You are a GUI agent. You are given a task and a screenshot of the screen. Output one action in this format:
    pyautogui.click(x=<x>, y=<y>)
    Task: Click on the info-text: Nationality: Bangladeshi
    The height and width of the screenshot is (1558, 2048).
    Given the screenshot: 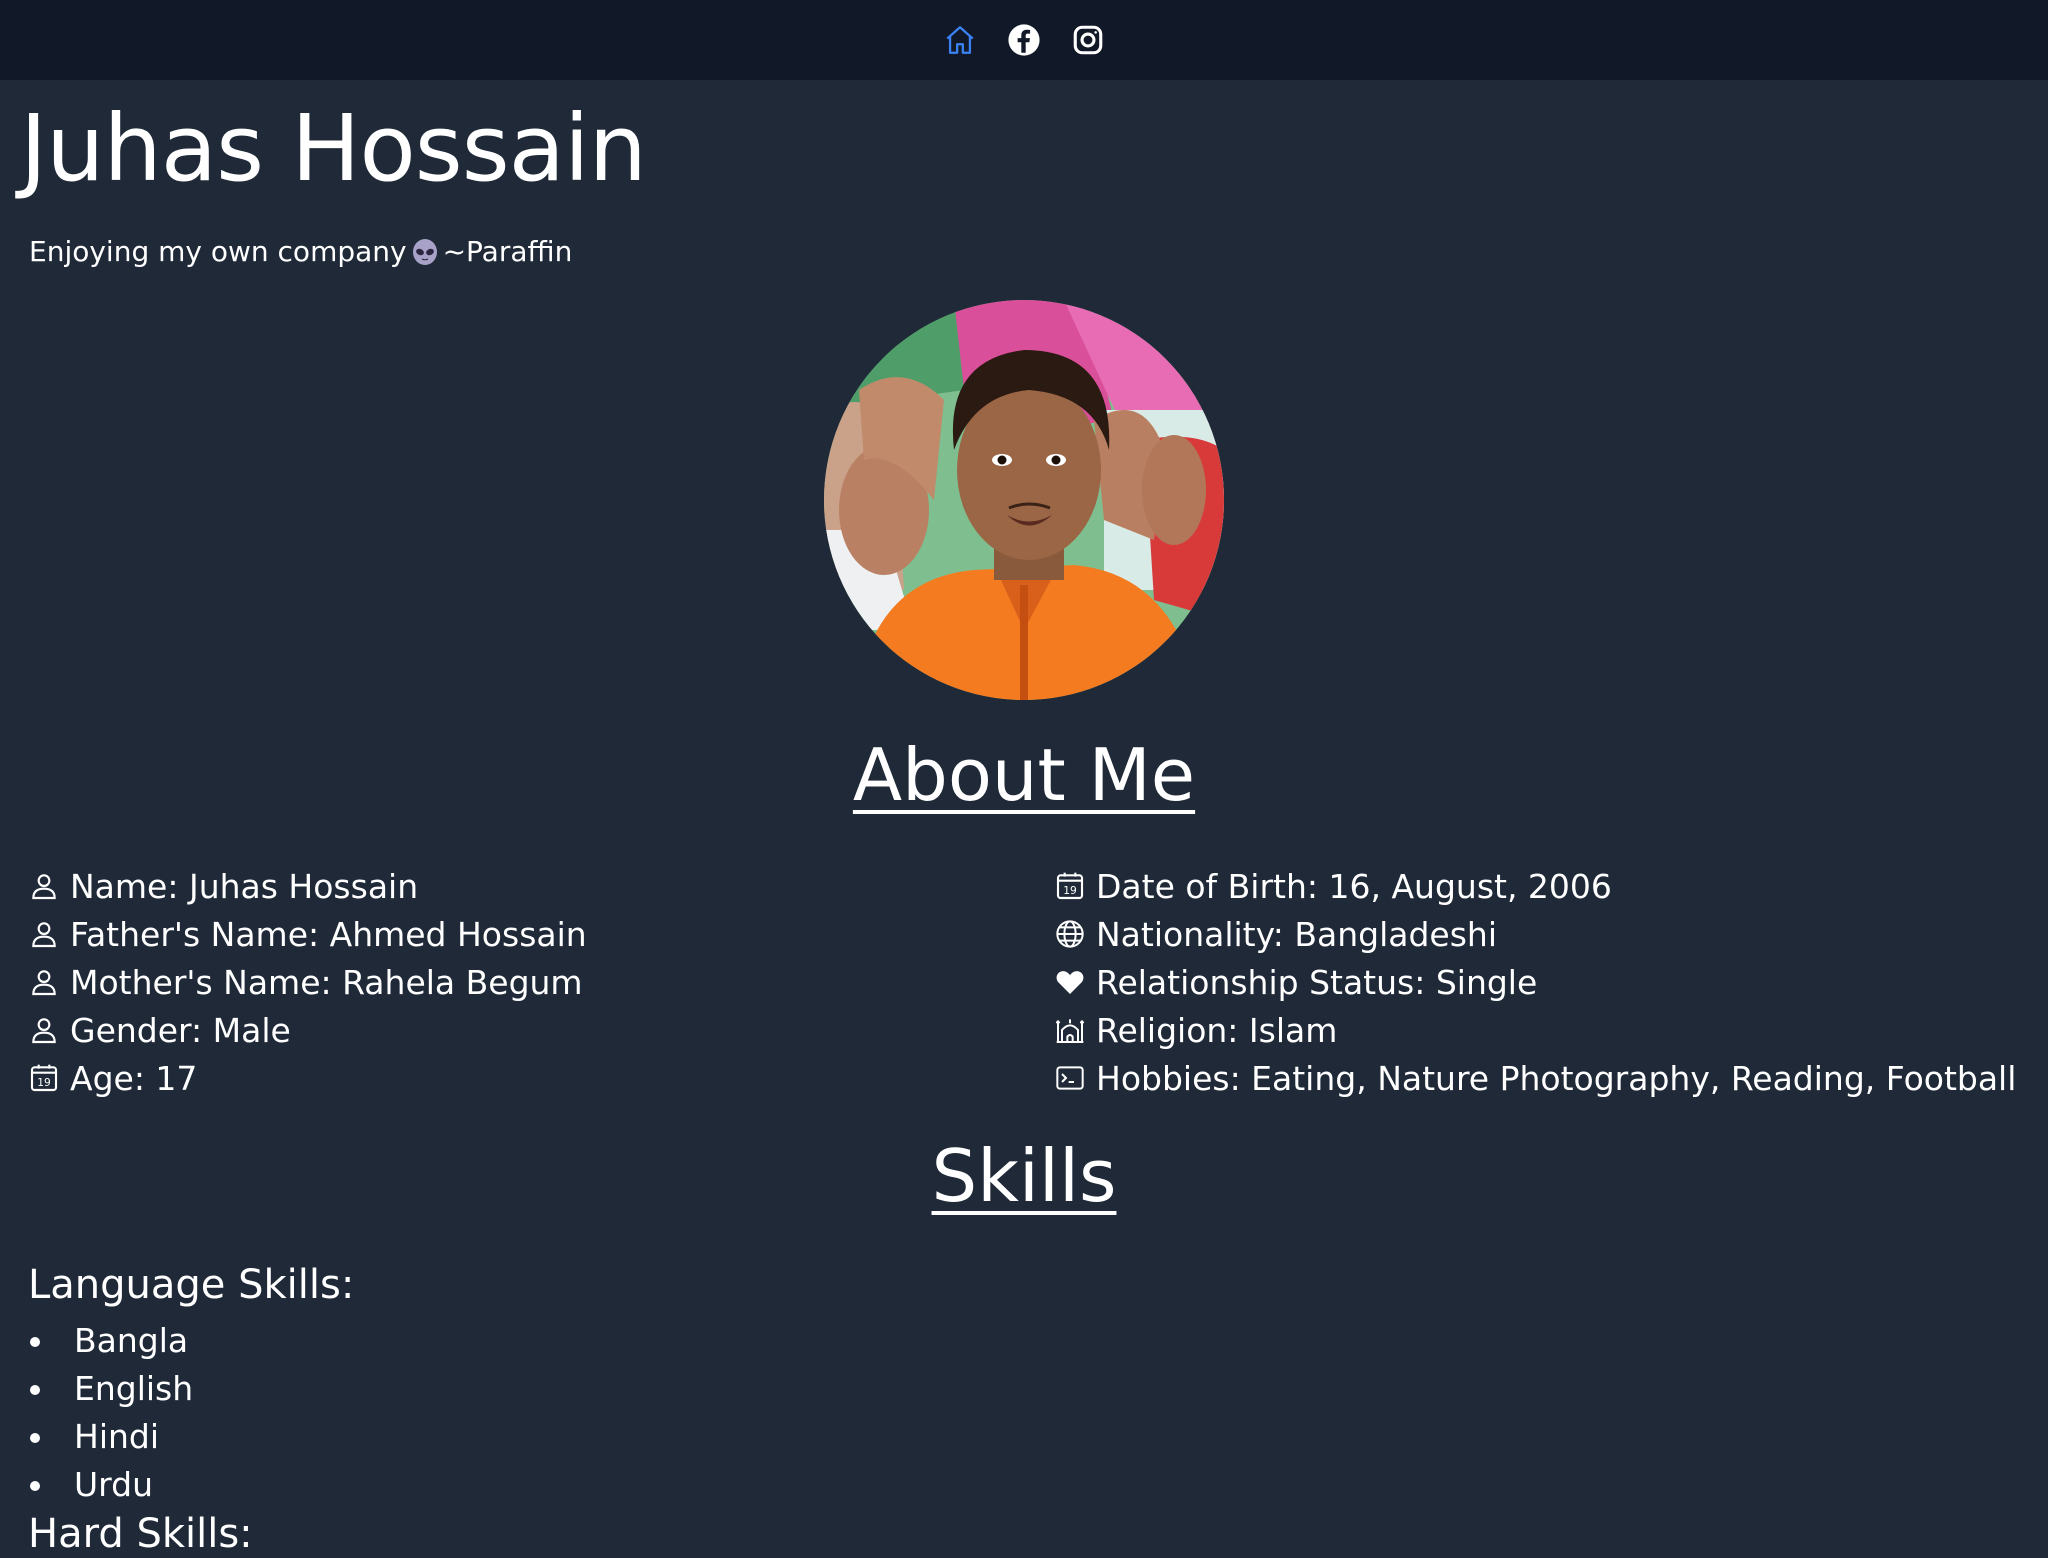 What is the action you would take?
    pyautogui.click(x=1296, y=934)
    